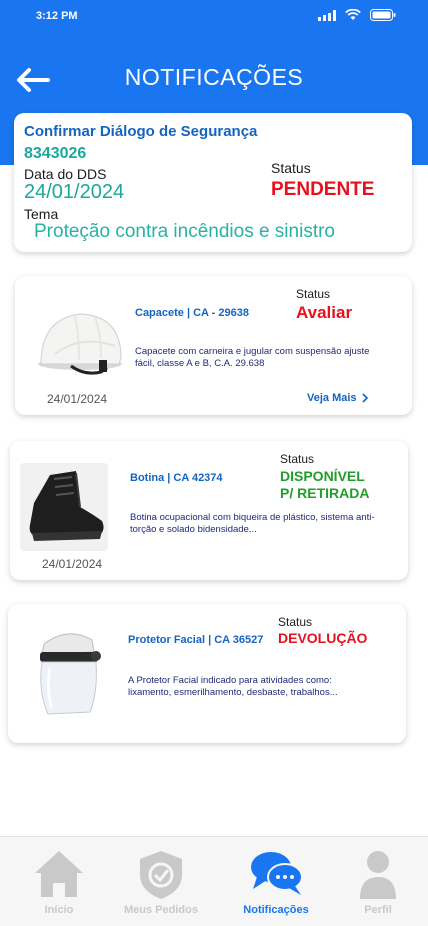 Image resolution: width=428 pixels, height=926 pixels. What do you see at coordinates (64, 507) in the screenshot?
I see `boot-image` at bounding box center [64, 507].